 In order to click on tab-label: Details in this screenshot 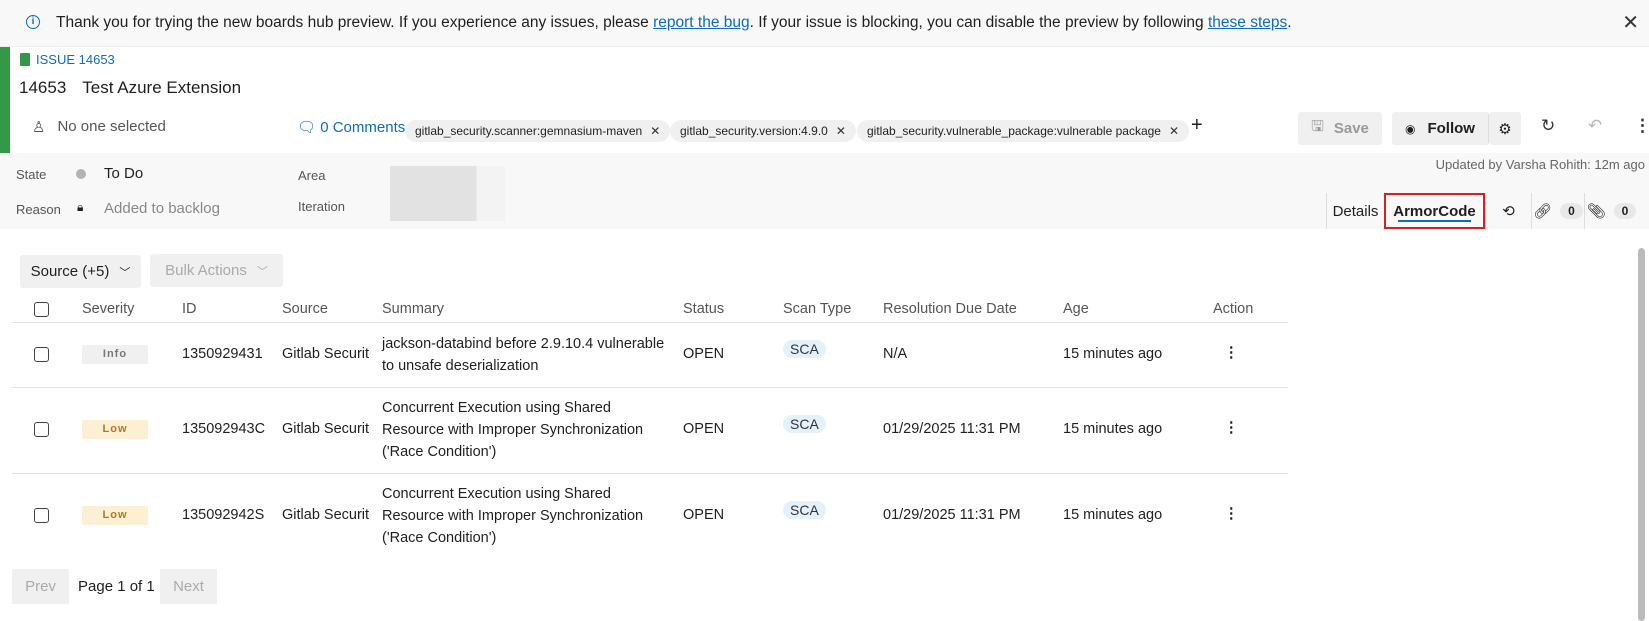, I will do `click(1355, 211)`.